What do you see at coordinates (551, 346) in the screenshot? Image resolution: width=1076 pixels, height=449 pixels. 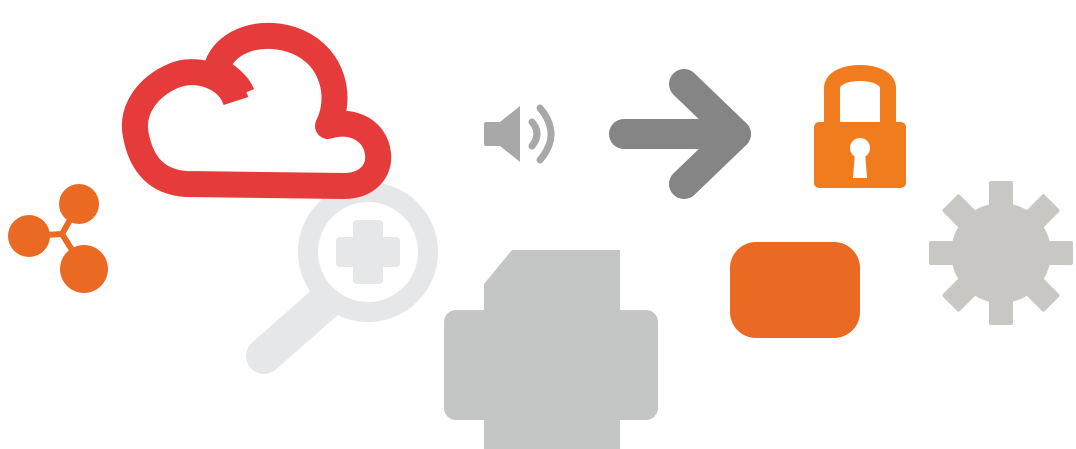 I see `printer-icon` at bounding box center [551, 346].